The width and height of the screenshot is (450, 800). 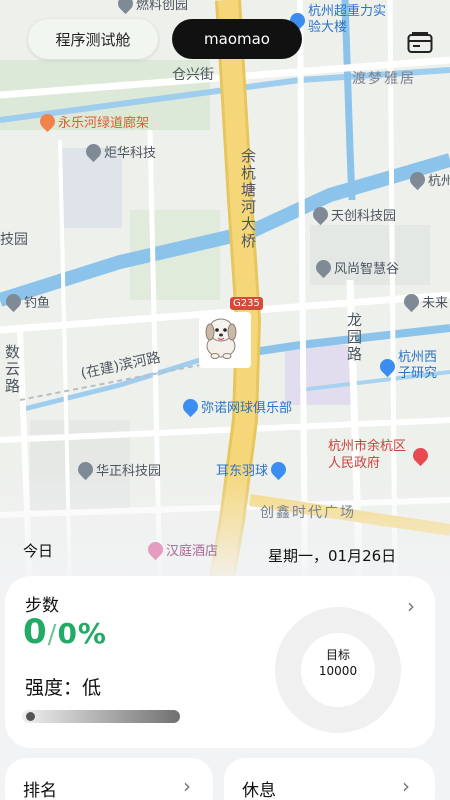 I want to click on poi-weilai: 未来, so click(x=424, y=301).